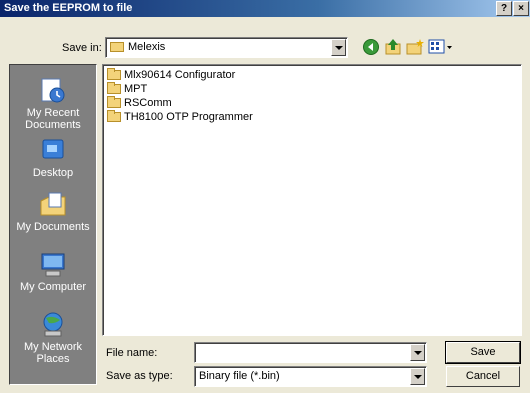 The image size is (530, 393). I want to click on network-places-icon, so click(53, 324).